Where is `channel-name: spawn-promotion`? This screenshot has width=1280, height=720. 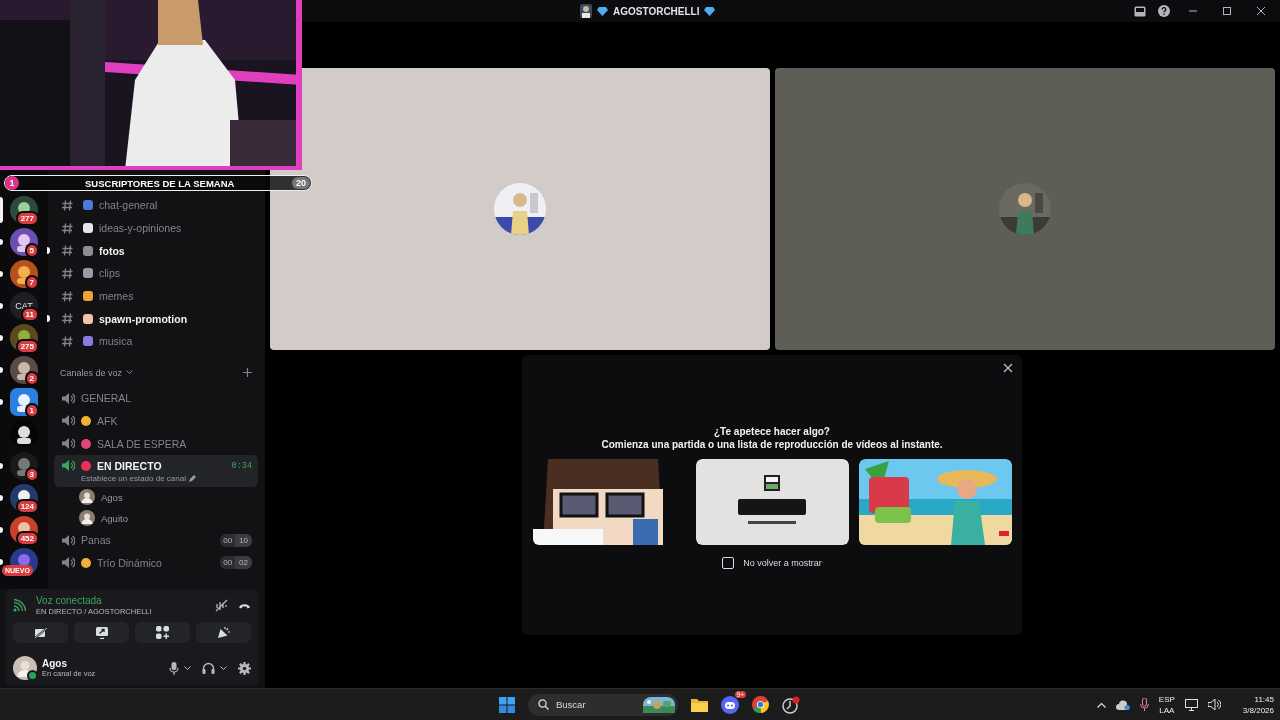 channel-name: spawn-promotion is located at coordinates (143, 318).